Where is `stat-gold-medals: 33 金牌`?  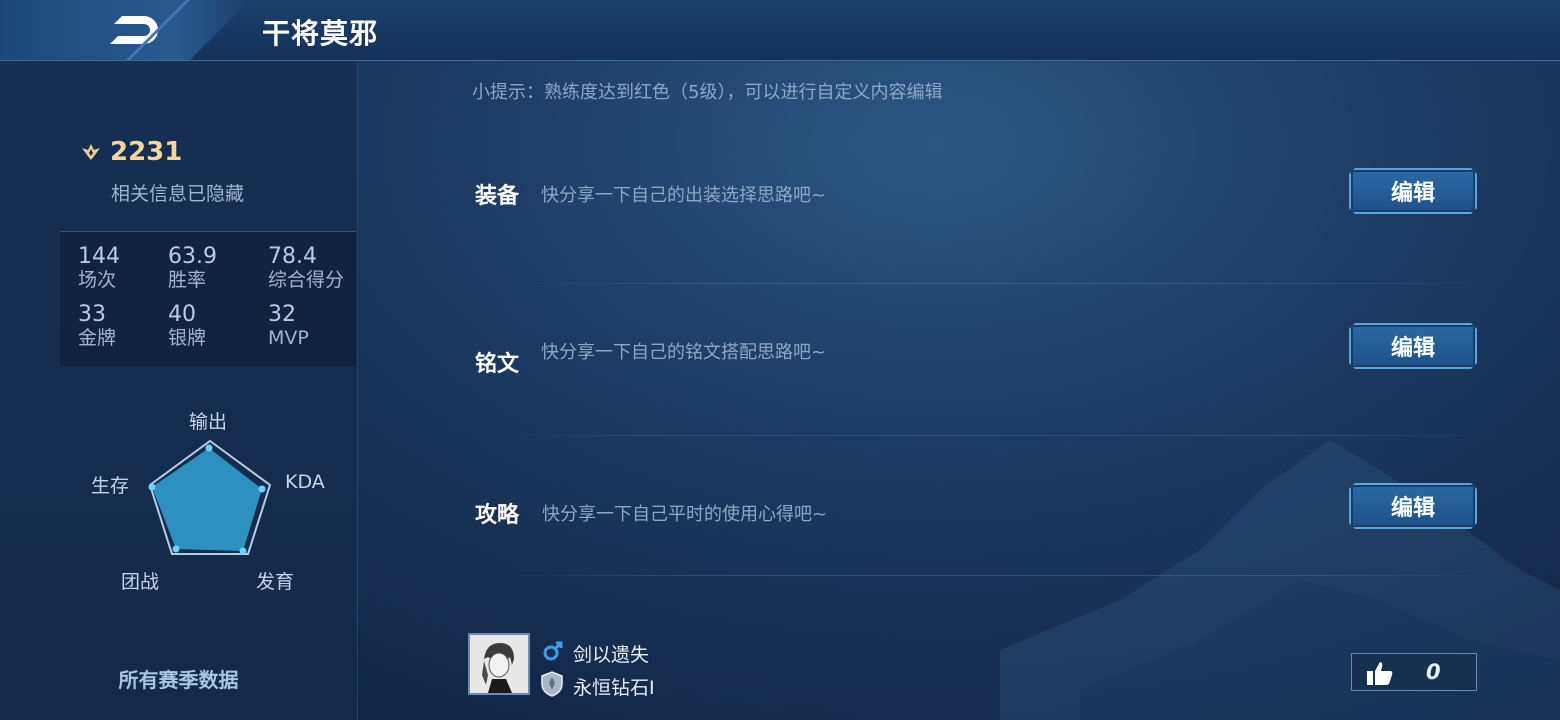 stat-gold-medals: 33 金牌 is located at coordinates (128, 326).